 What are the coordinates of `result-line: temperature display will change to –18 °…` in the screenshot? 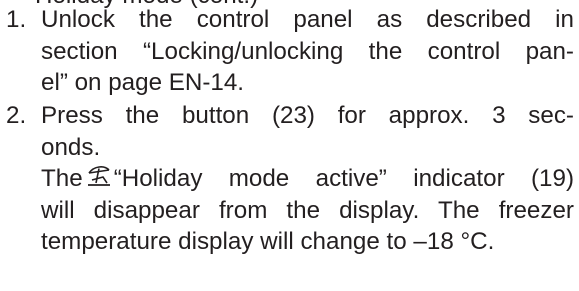 It's located at (268, 242).